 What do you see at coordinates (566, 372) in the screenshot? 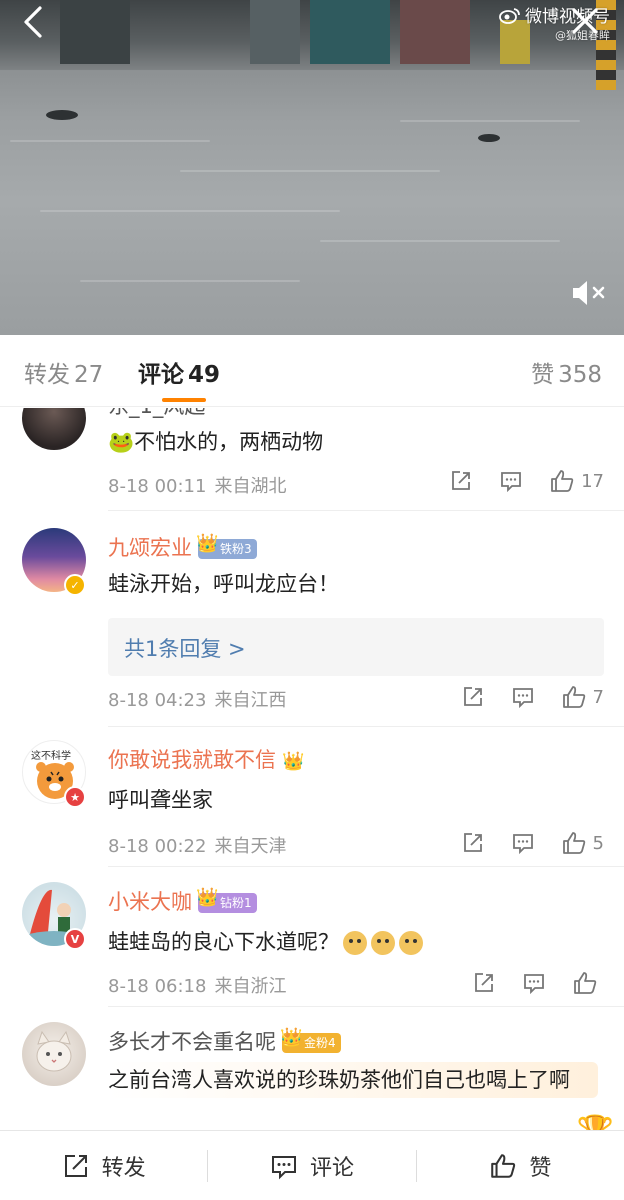
I see `tab-likes: 赞 358` at bounding box center [566, 372].